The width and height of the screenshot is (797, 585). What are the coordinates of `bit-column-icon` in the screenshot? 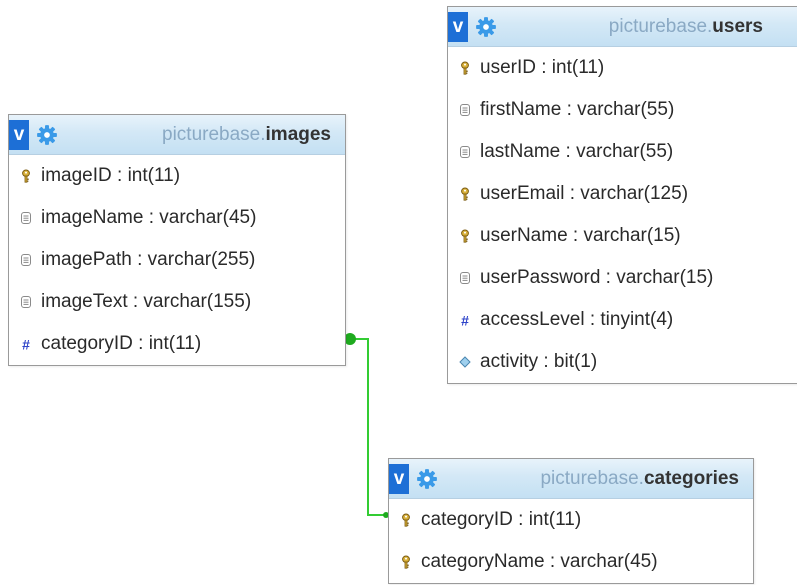 It's located at (465, 362).